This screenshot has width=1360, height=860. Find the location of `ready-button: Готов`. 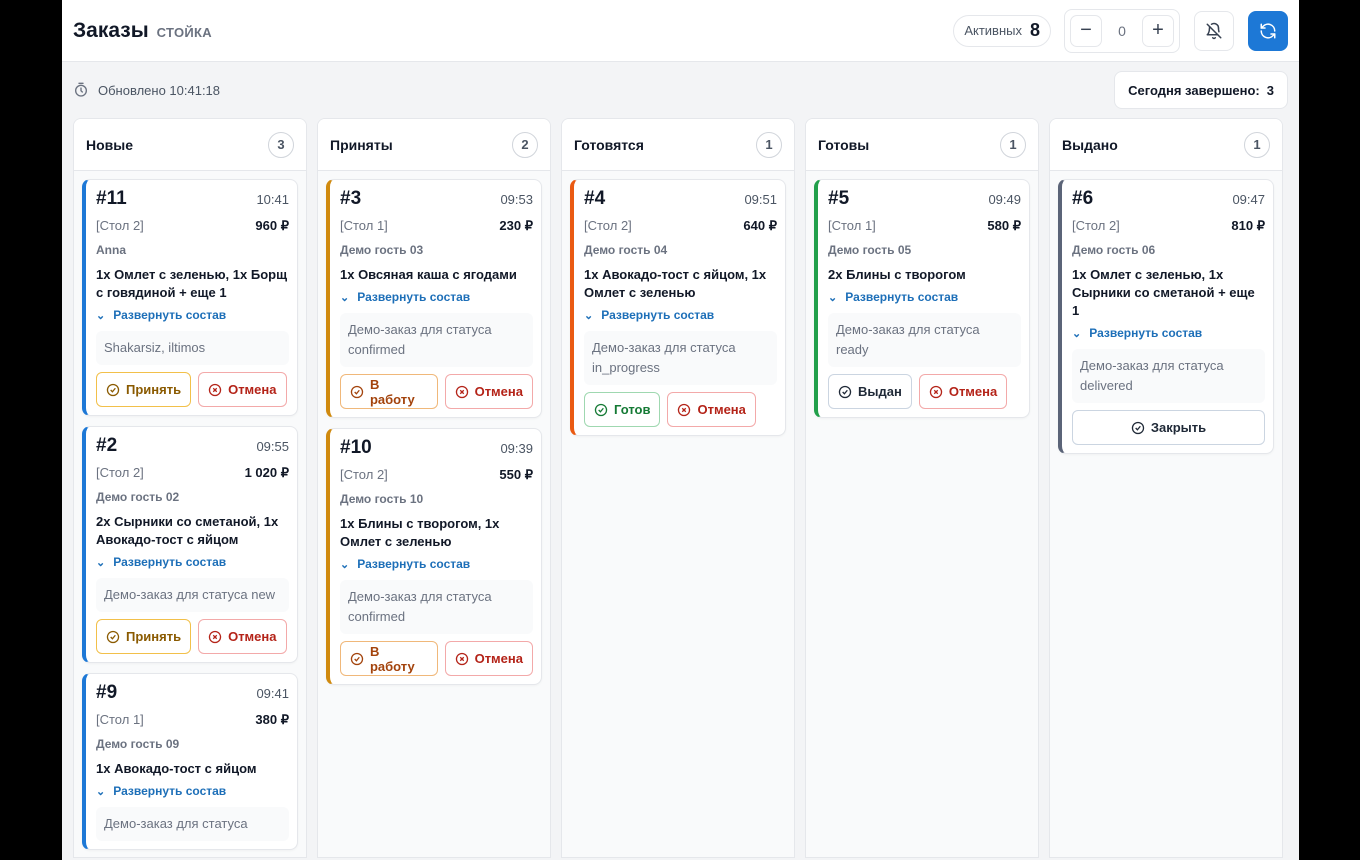

ready-button: Готов is located at coordinates (622, 409).